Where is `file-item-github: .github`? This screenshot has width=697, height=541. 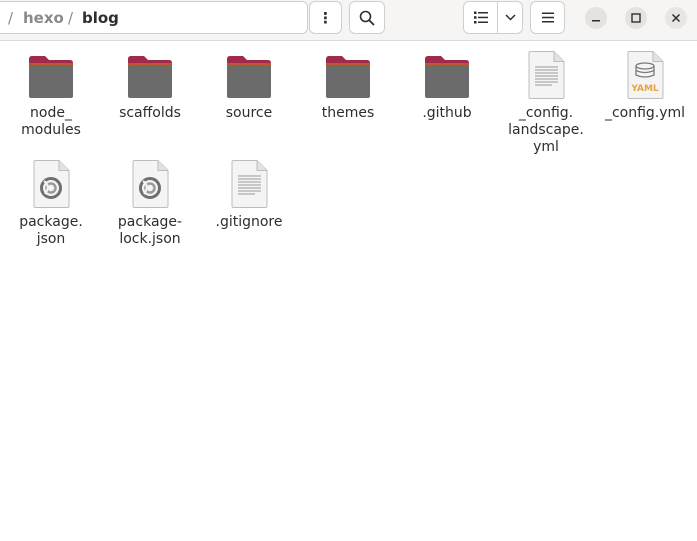 file-item-github: .github is located at coordinates (447, 85).